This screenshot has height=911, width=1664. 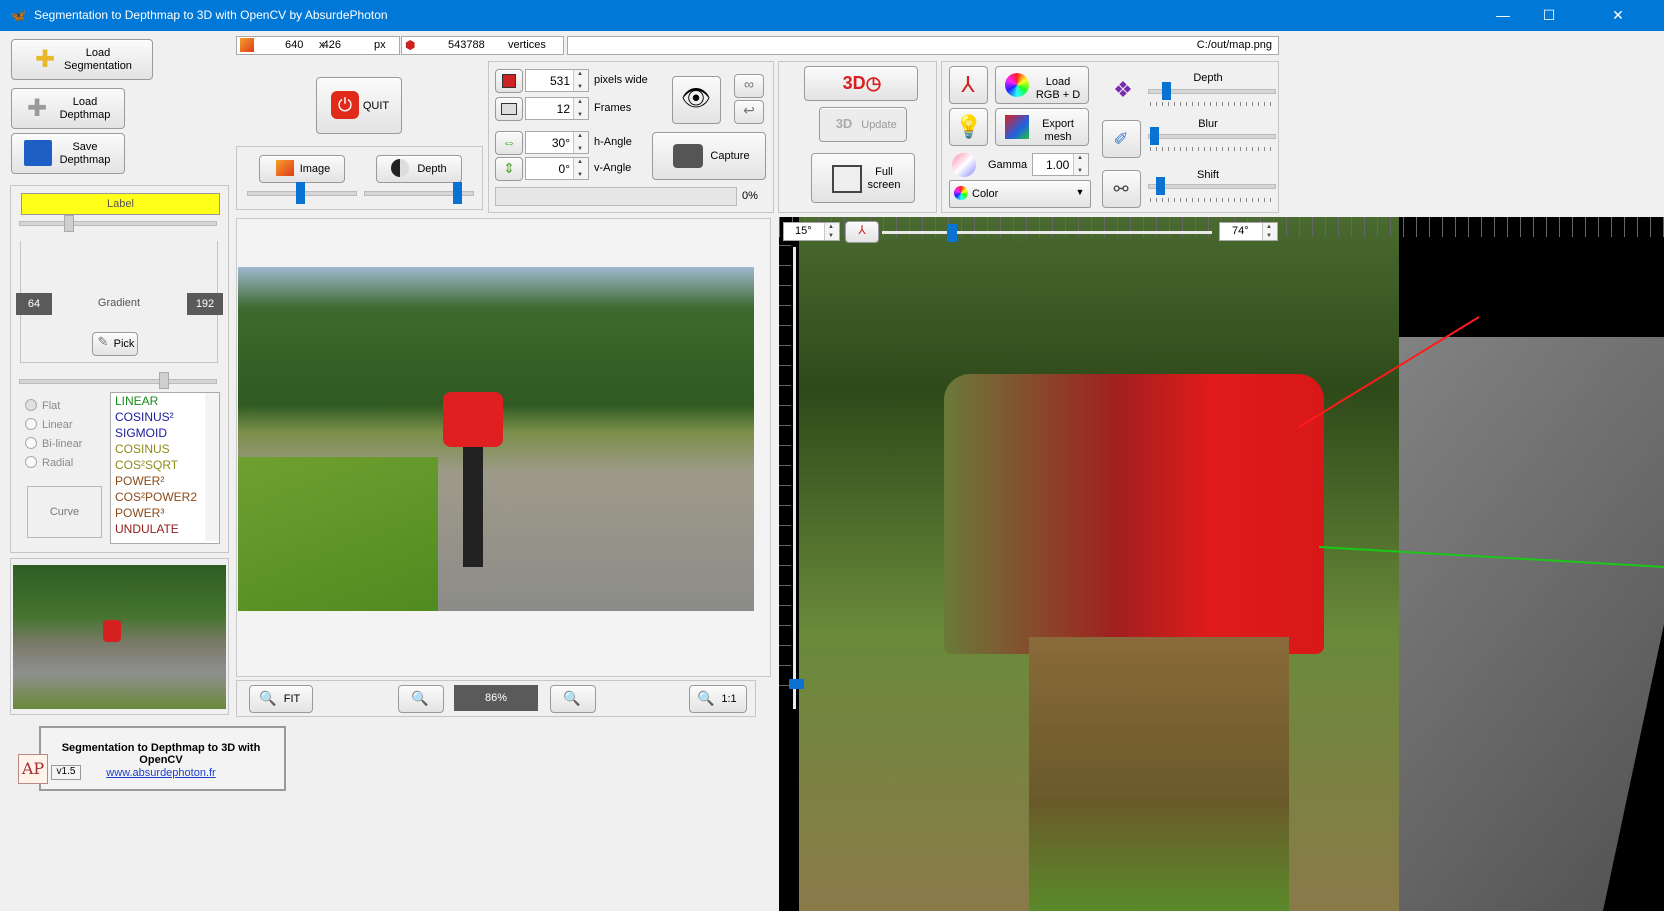 I want to click on curve-item: COS²POWER2, so click(x=165, y=497).